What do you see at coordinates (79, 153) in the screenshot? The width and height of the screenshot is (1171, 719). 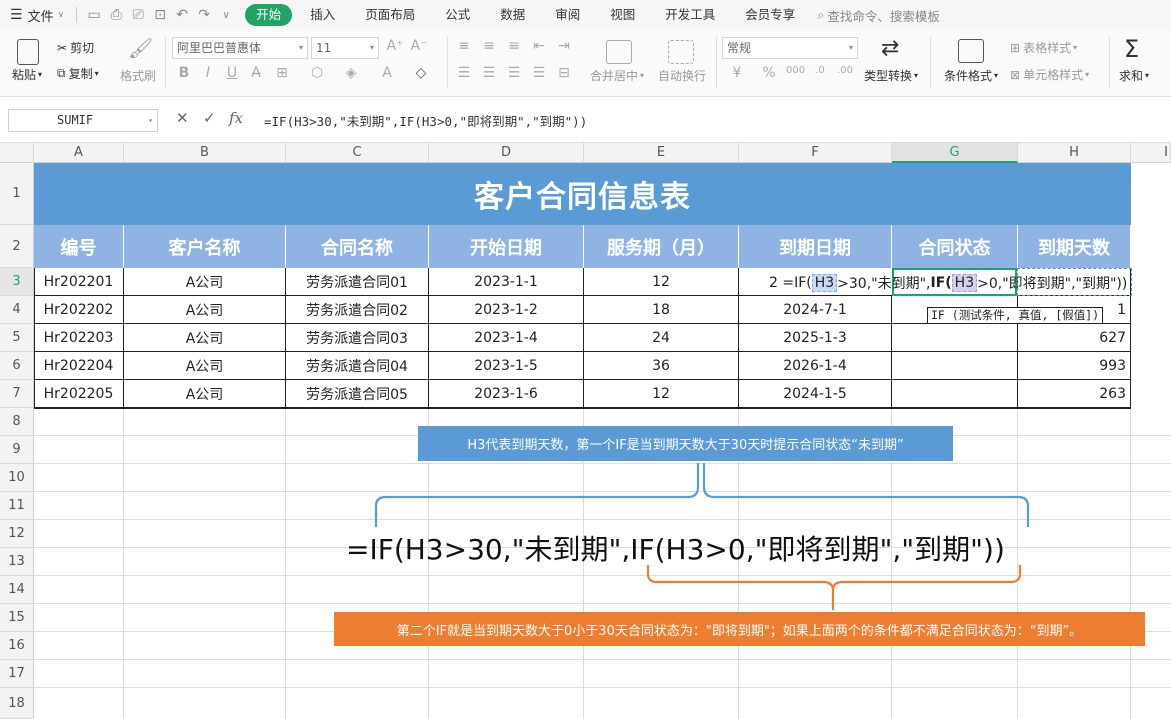 I see `column-header-a: A` at bounding box center [79, 153].